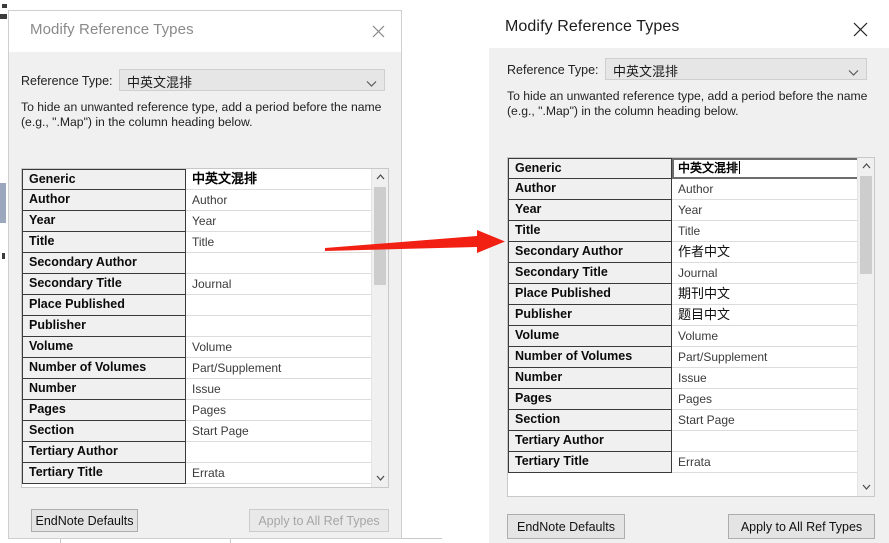  What do you see at coordinates (4, 6) in the screenshot?
I see `background-fragment-top` at bounding box center [4, 6].